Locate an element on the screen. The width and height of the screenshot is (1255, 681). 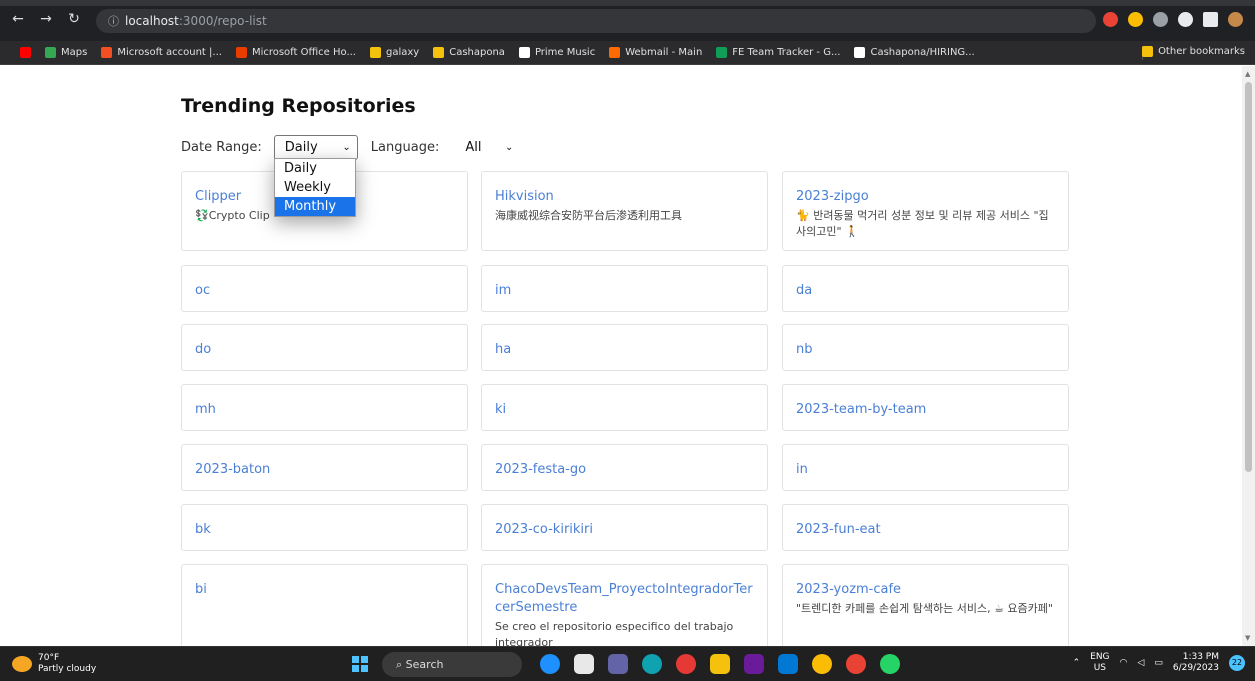
repo-card: 2023-baton is located at coordinates (324, 467).